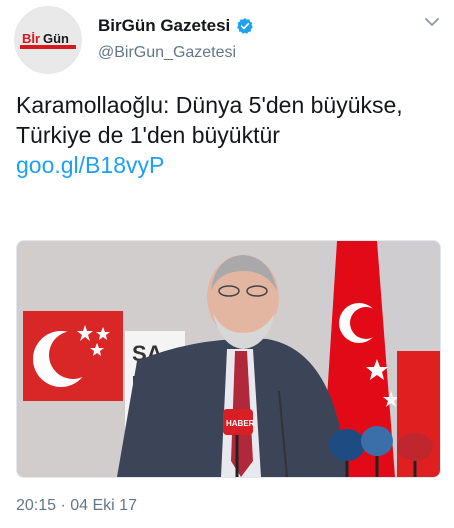 The width and height of the screenshot is (454, 528). I want to click on display-name: BirGün Gazetesi, so click(164, 26).